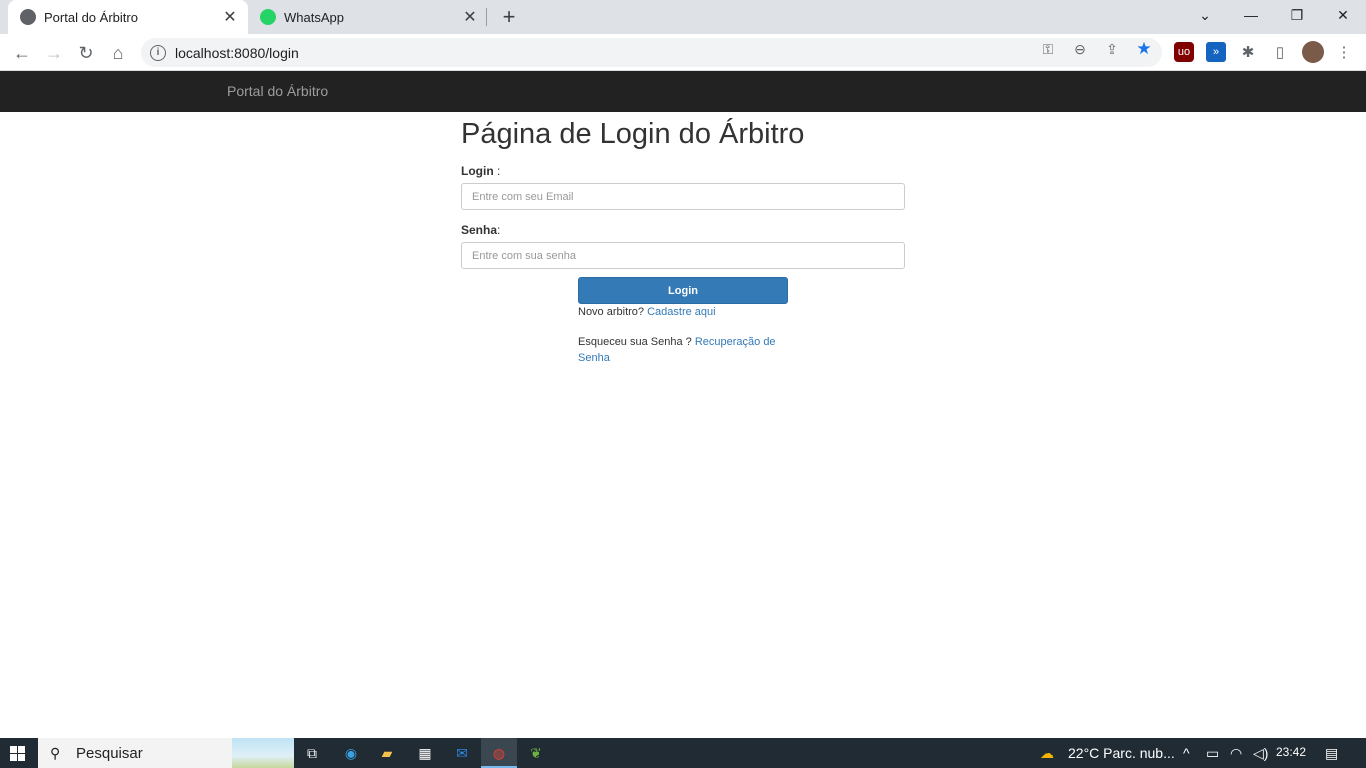  What do you see at coordinates (683, 91) in the screenshot?
I see `site-navbar: Portal do Árbitro` at bounding box center [683, 91].